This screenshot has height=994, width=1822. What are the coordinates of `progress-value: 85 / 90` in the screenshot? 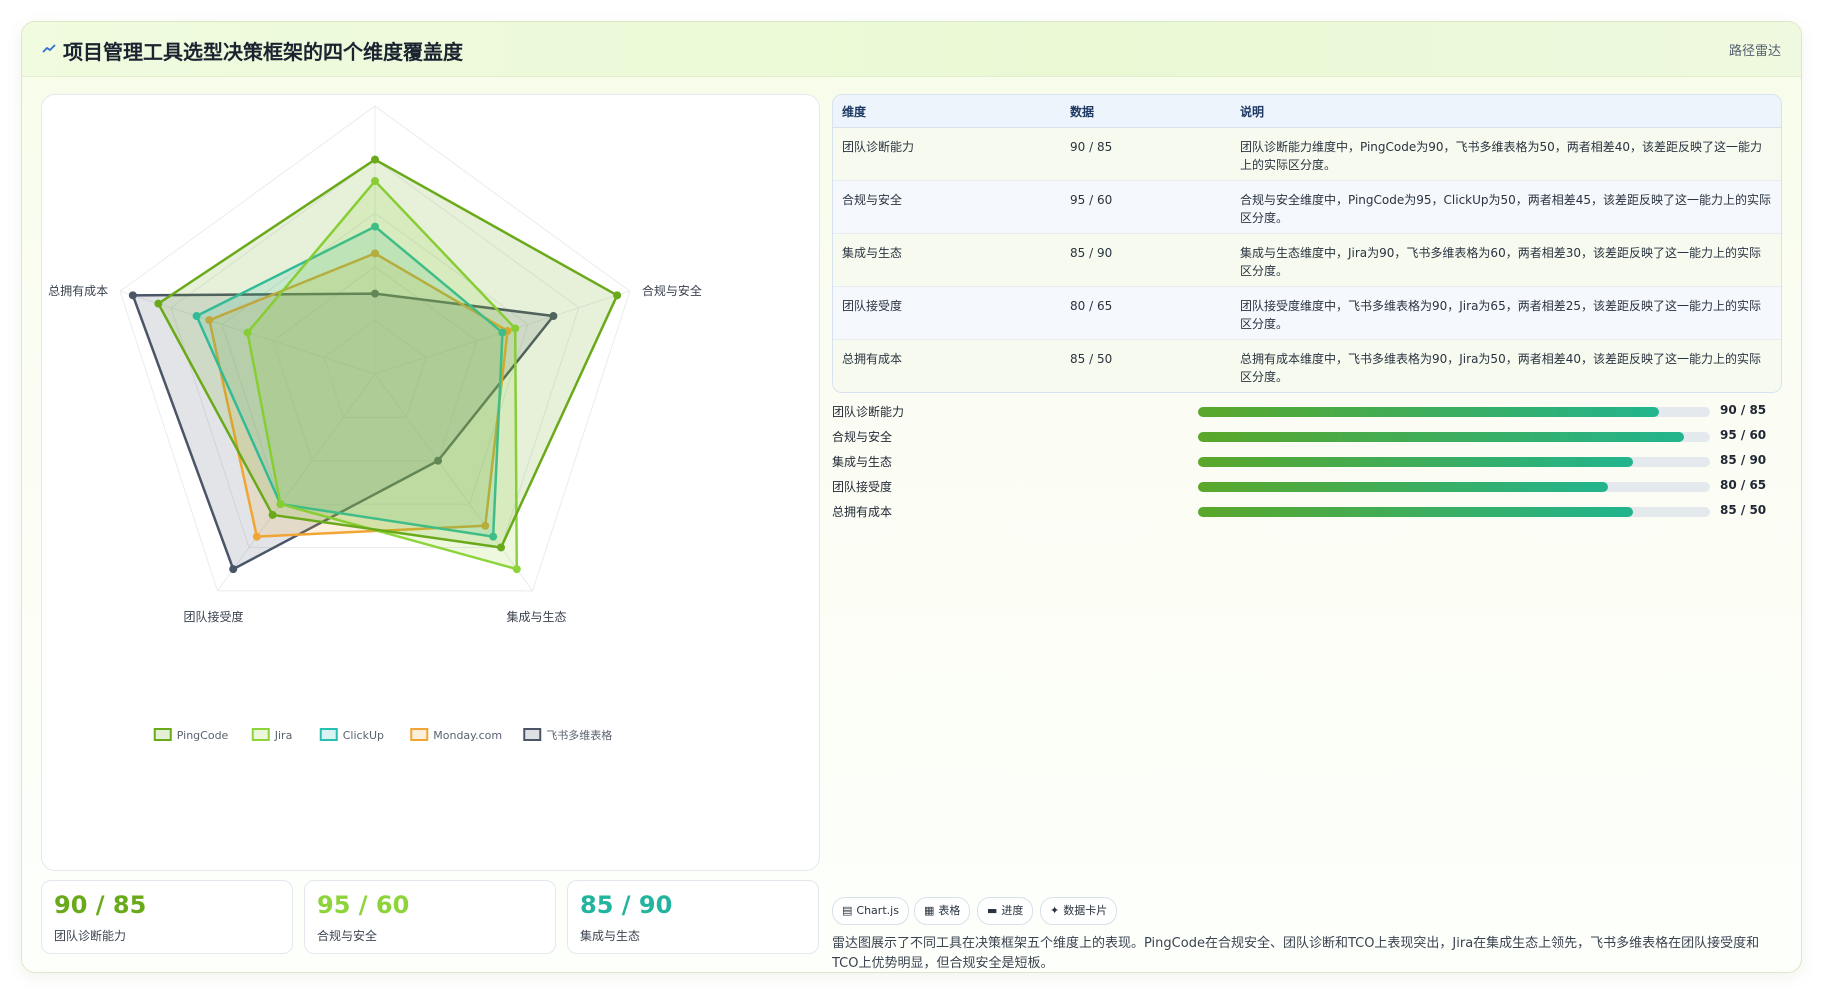 It's located at (1743, 460).